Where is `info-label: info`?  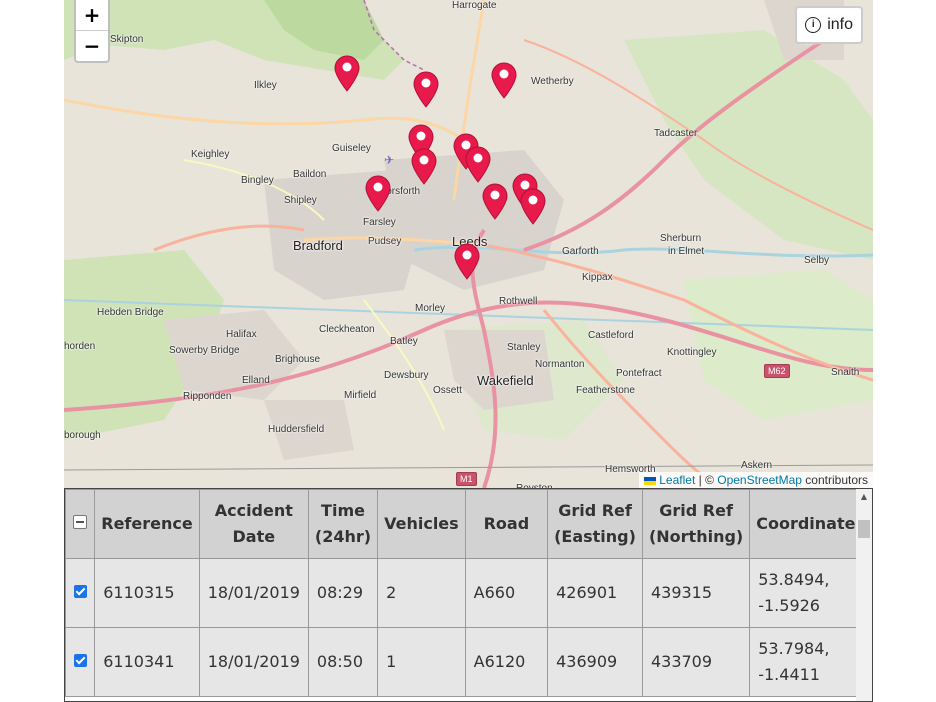
info-label: info is located at coordinates (840, 24).